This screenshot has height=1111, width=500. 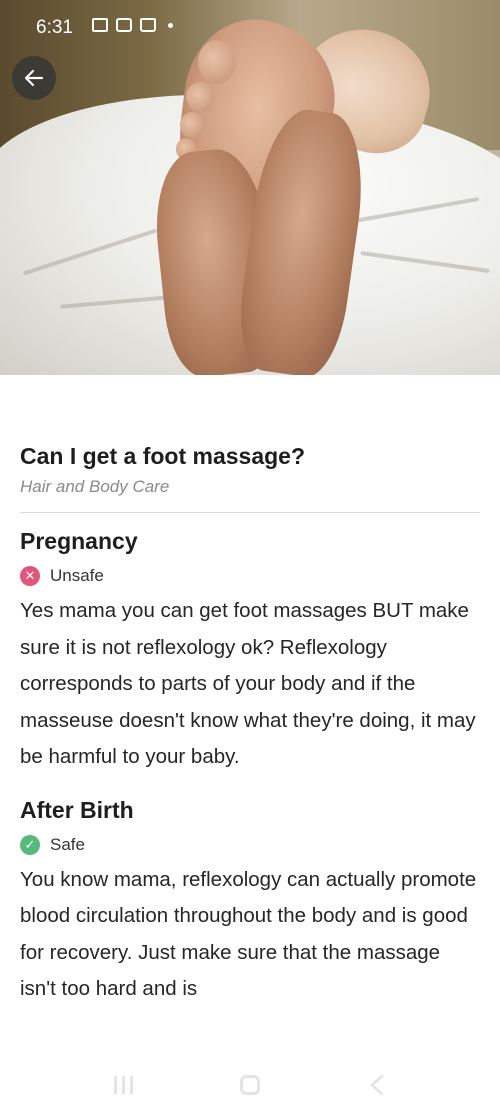 What do you see at coordinates (250, 28) in the screenshot?
I see `status-bar: 6:31` at bounding box center [250, 28].